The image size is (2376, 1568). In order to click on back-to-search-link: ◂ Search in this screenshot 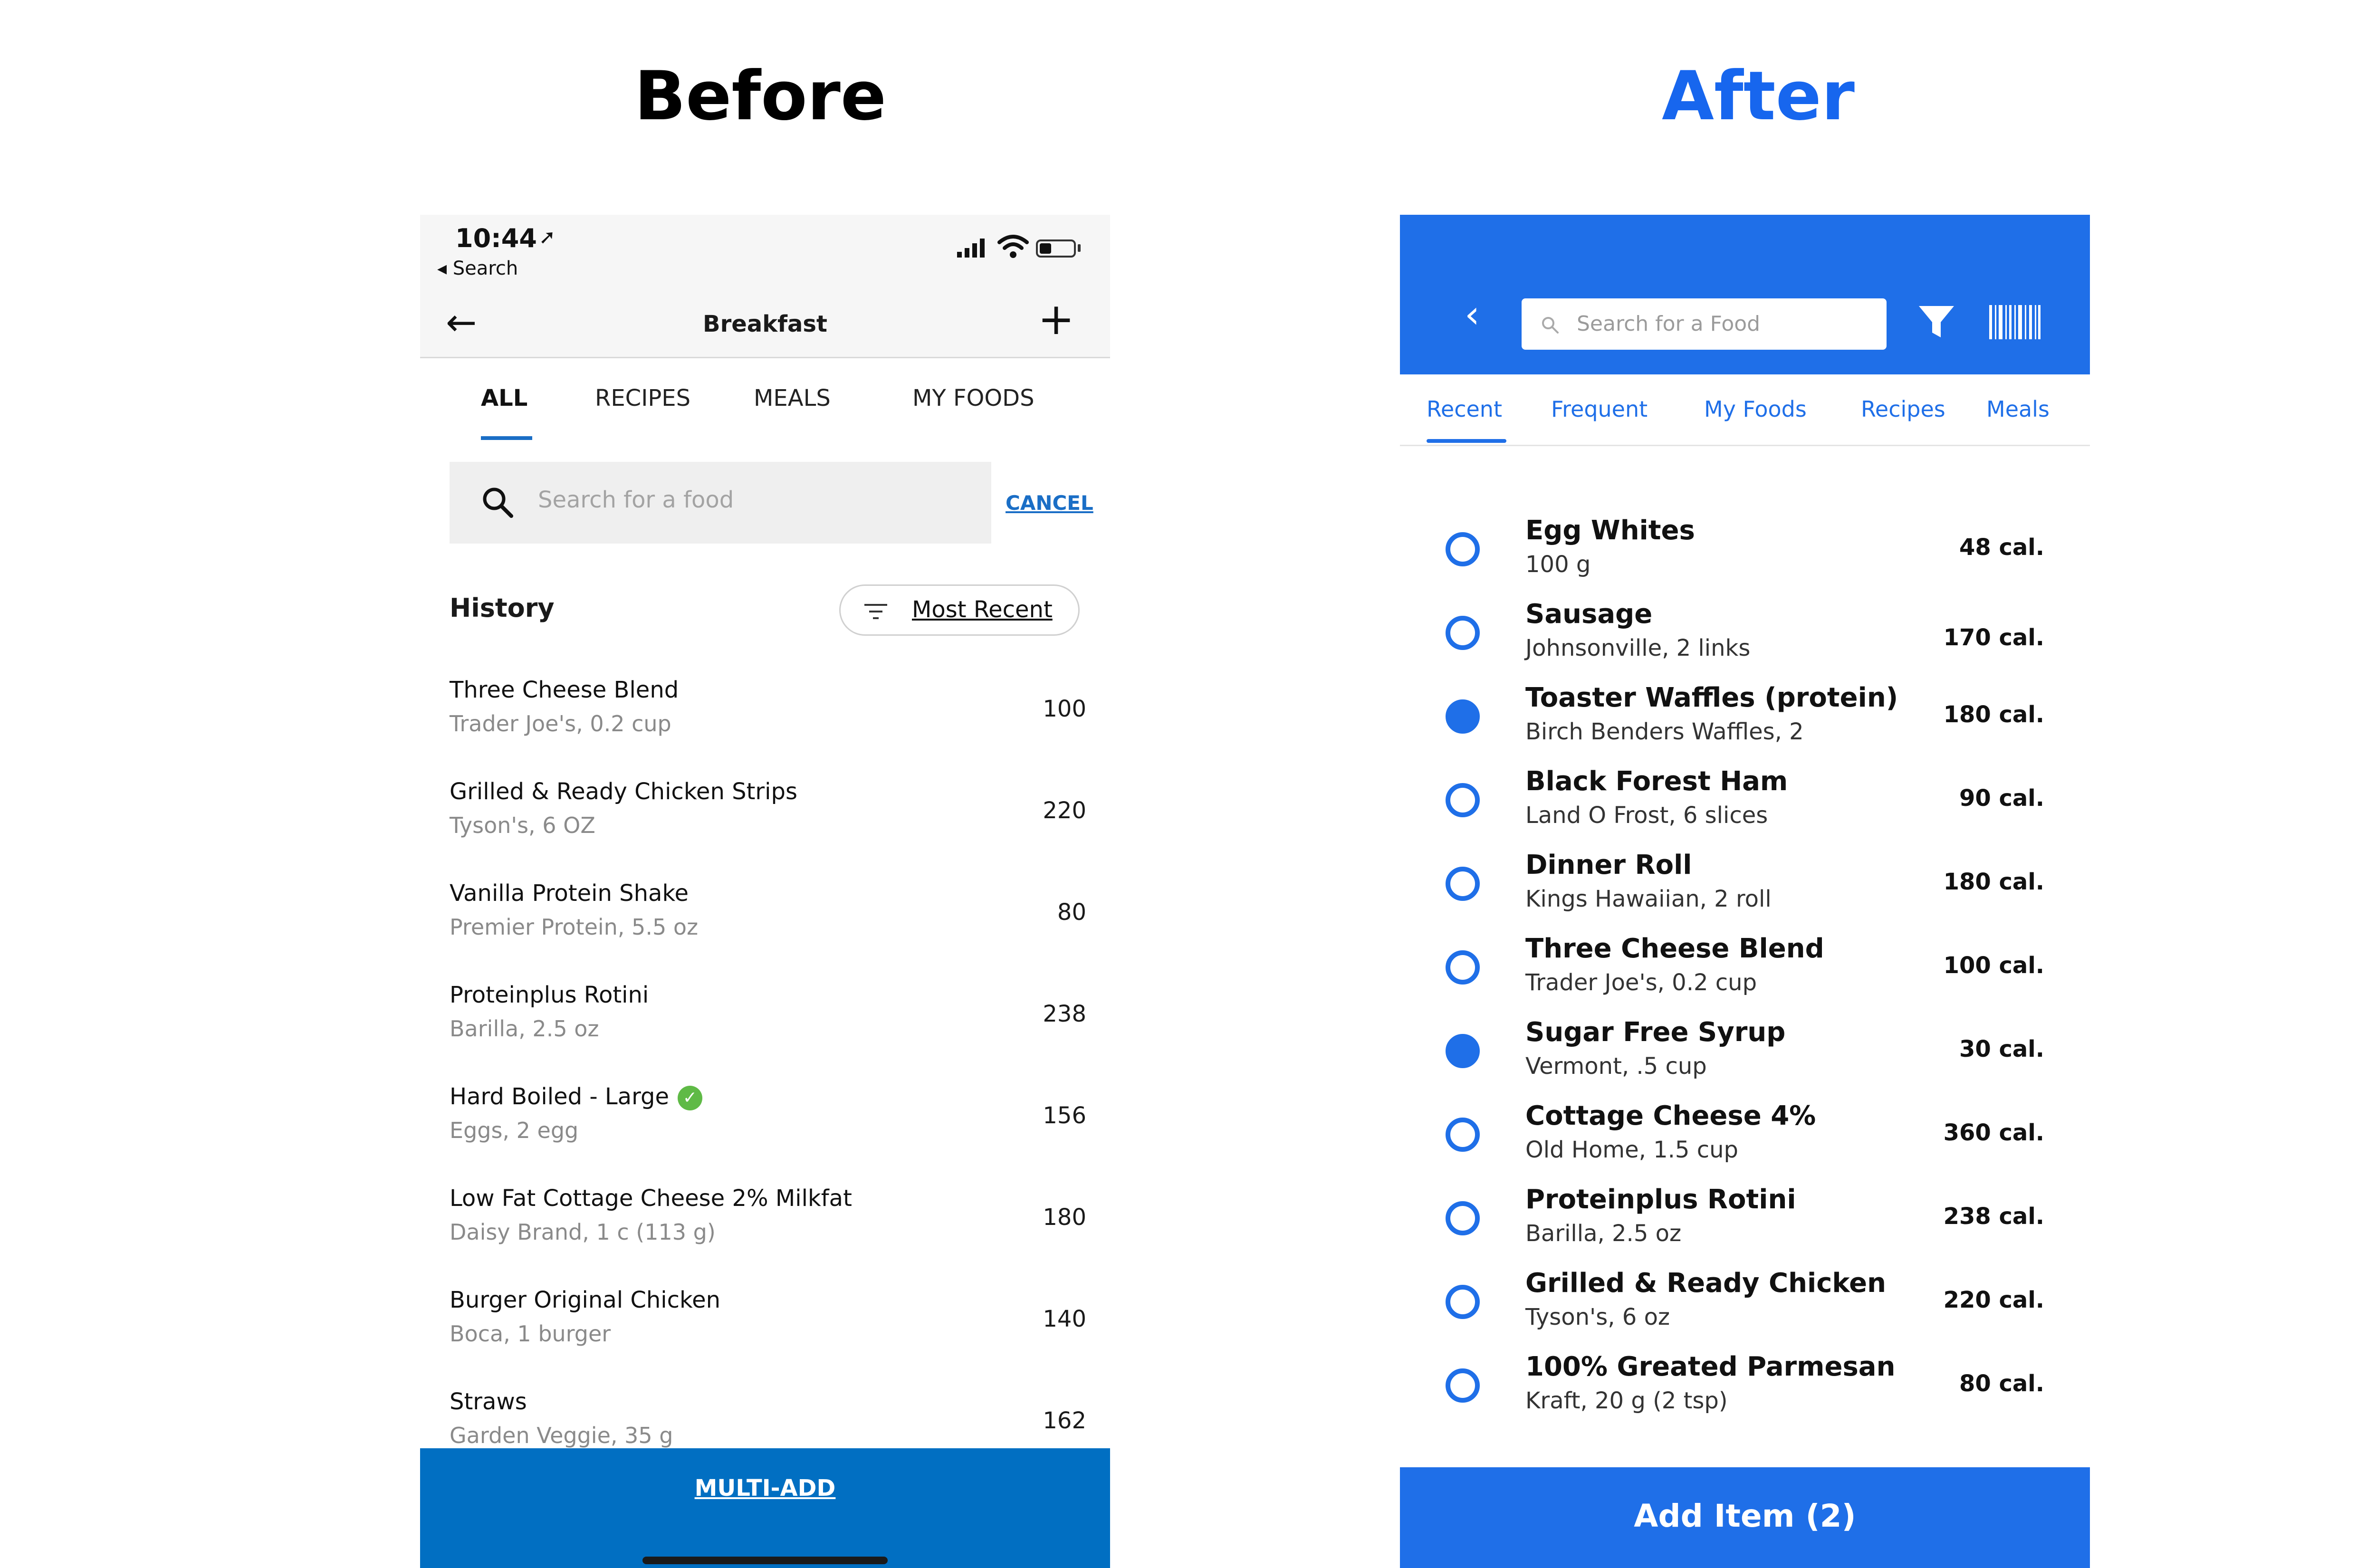, I will do `click(477, 269)`.